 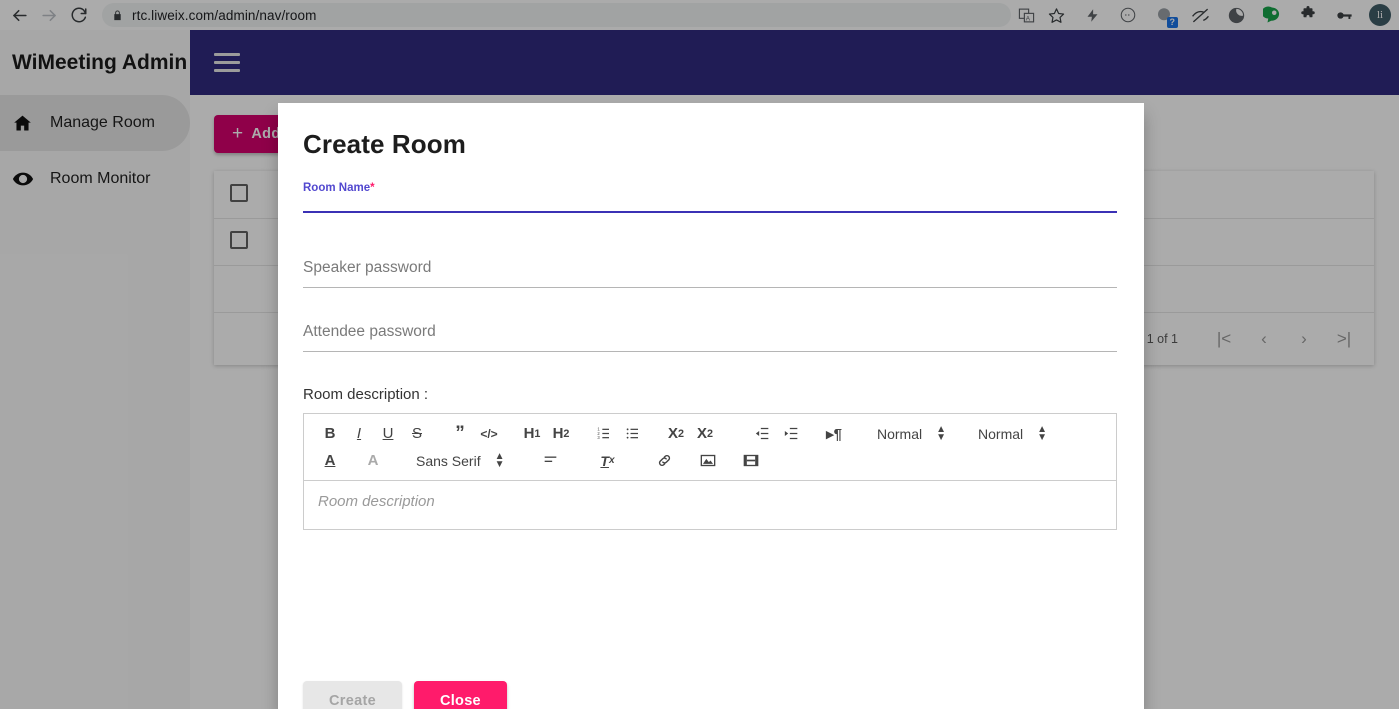 I want to click on header-1-icon: H1, so click(x=532, y=434).